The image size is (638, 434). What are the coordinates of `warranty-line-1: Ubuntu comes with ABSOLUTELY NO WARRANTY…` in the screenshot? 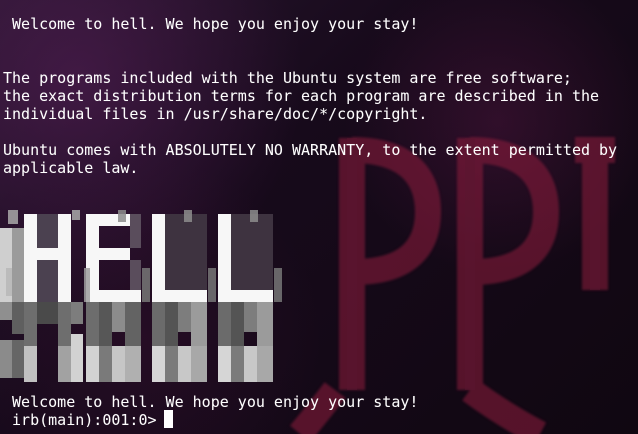 It's located at (310, 150).